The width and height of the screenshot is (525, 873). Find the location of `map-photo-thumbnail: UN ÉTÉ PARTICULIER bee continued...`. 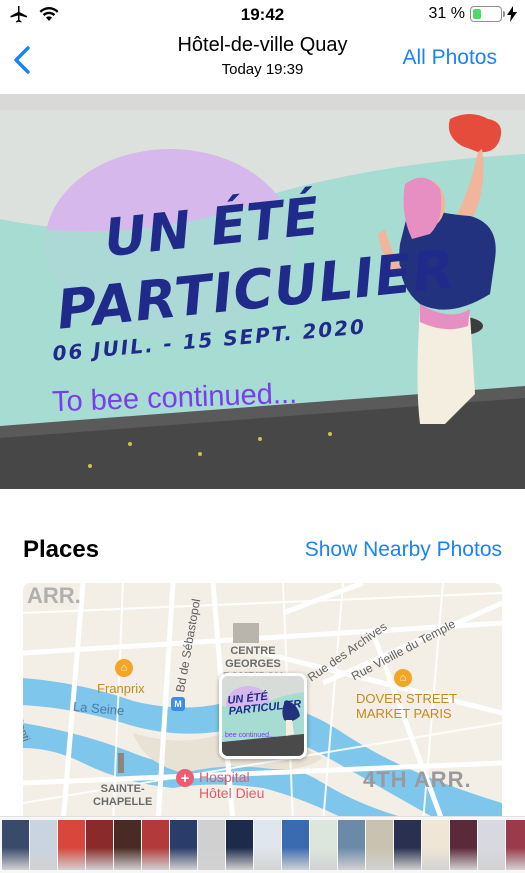

map-photo-thumbnail: UN ÉTÉ PARTICULIER bee continued... is located at coordinates (263, 716).